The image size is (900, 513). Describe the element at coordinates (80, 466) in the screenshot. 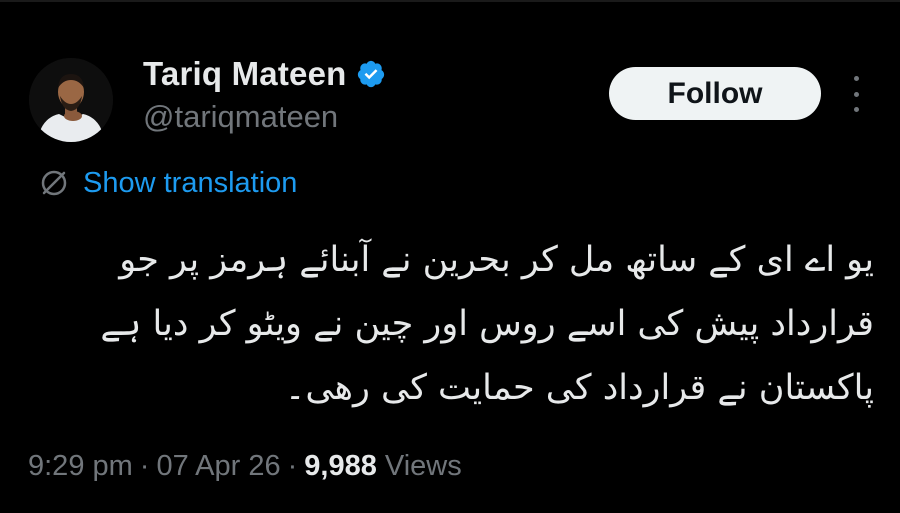

I see `tweet-time: 9:29 pm` at that location.